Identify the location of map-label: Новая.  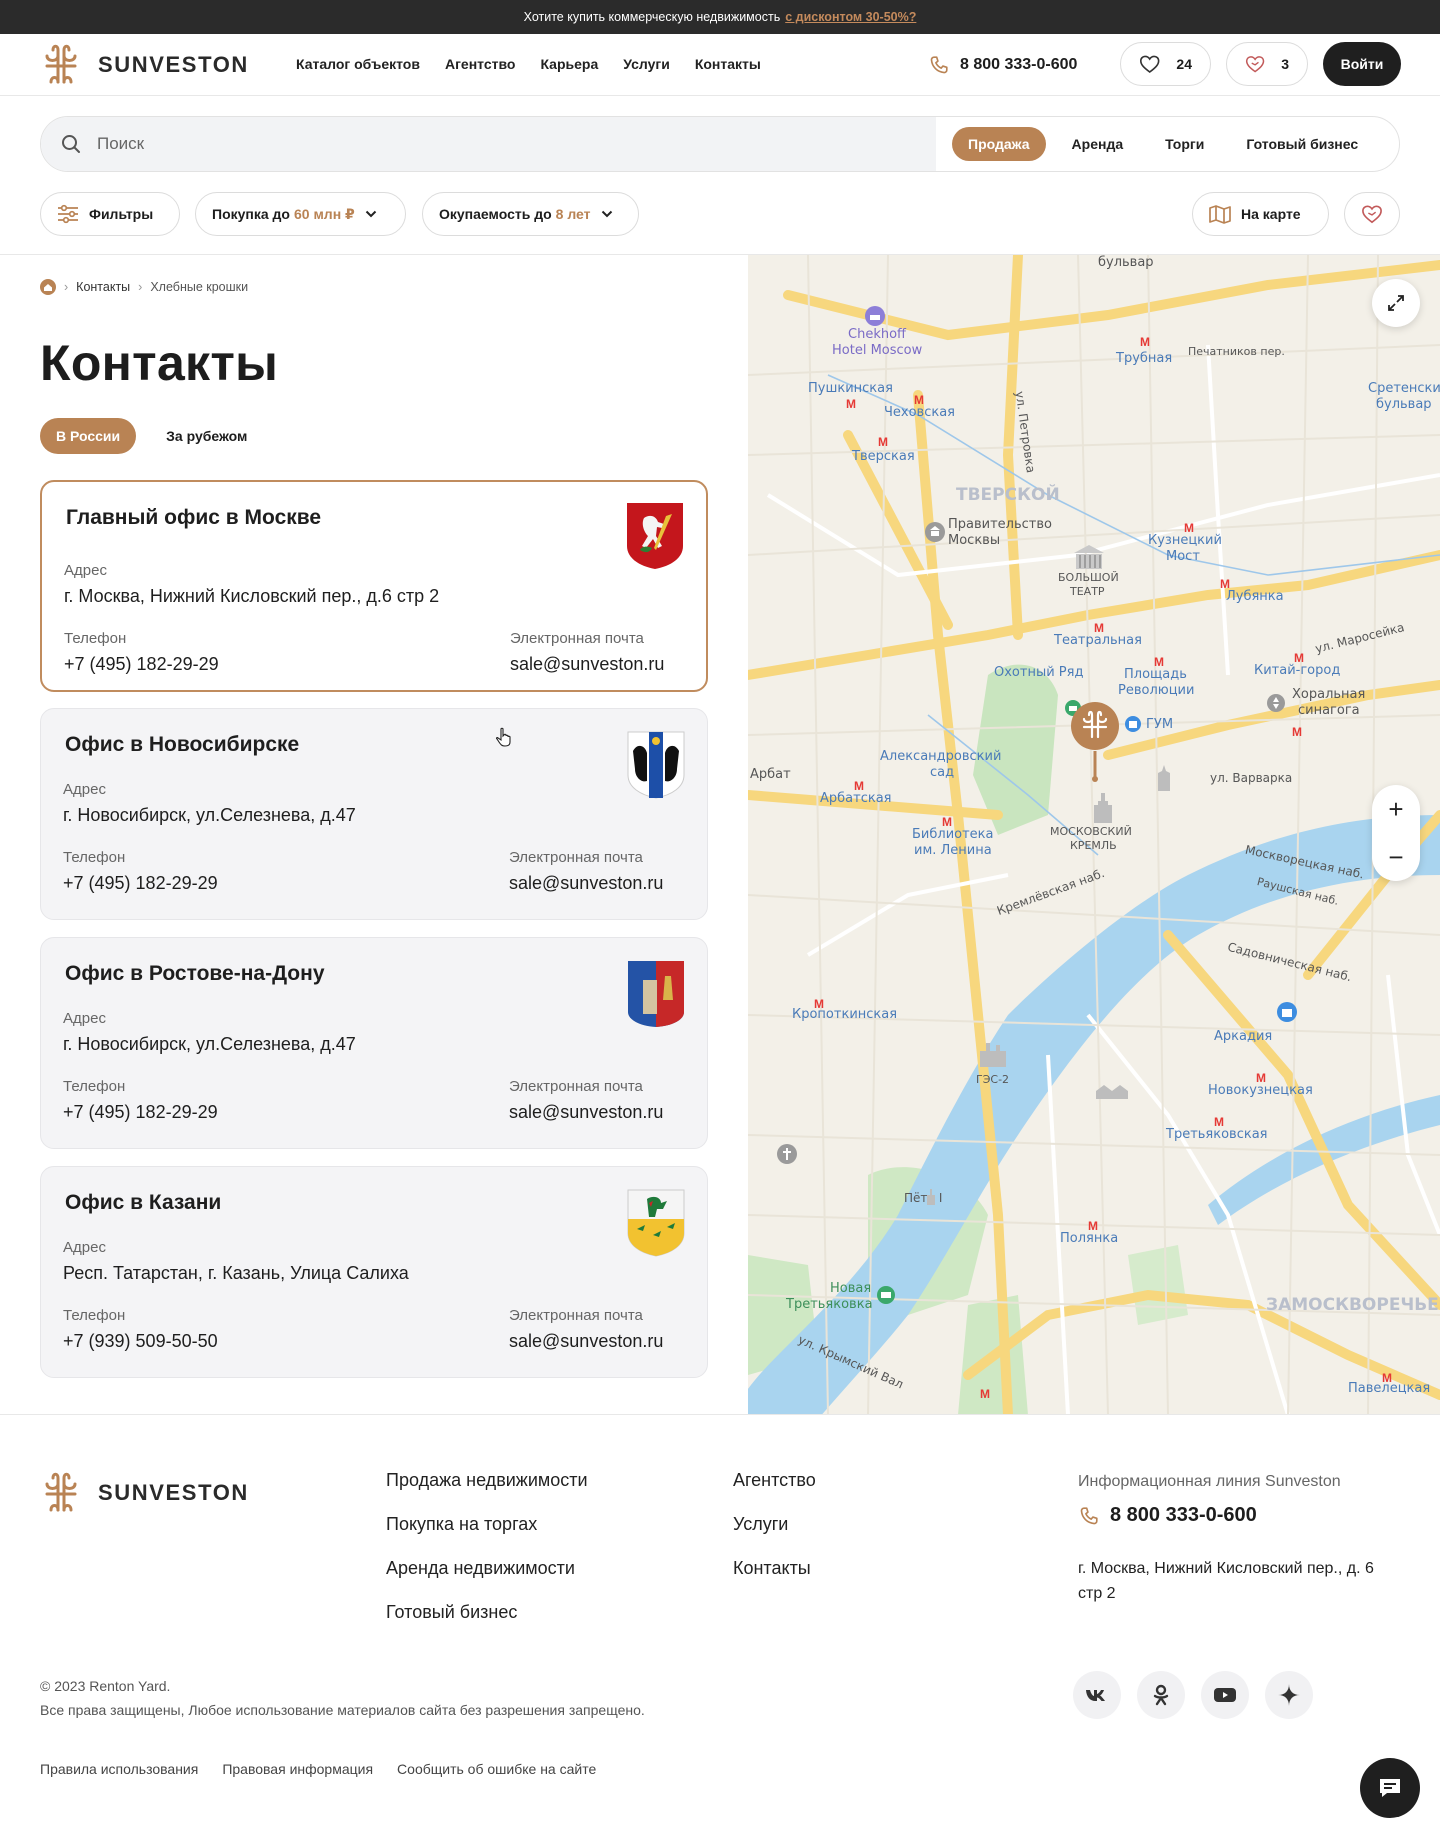
(851, 1288).